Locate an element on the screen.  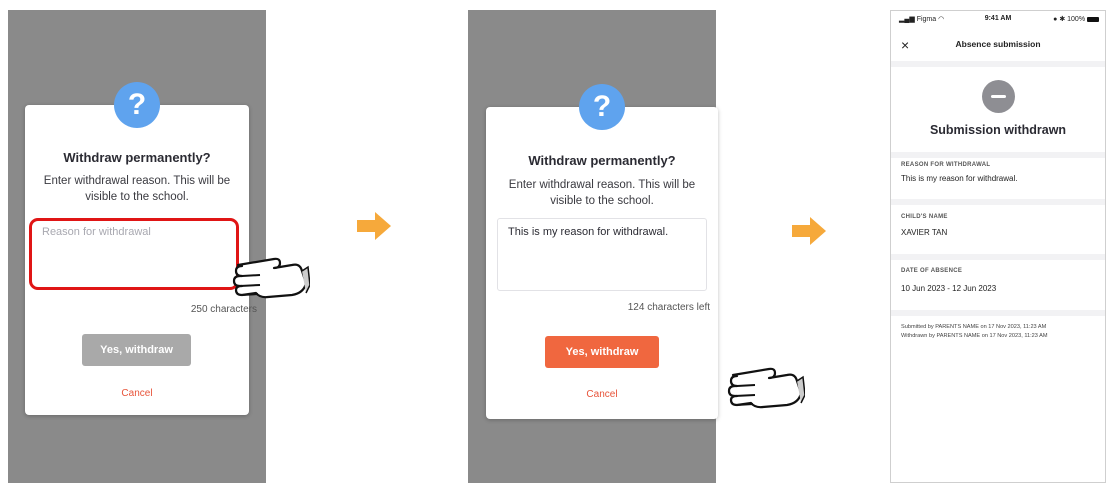
battery-icon is located at coordinates (1093, 19).